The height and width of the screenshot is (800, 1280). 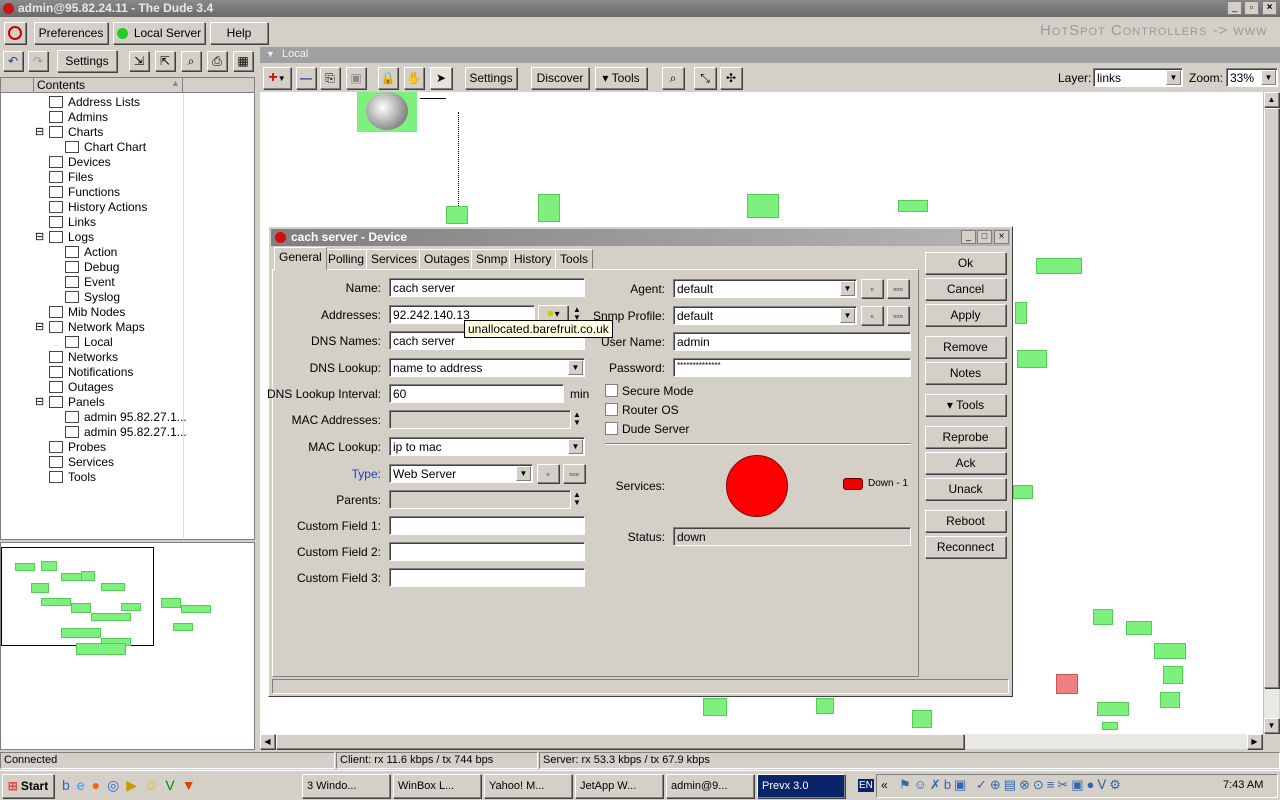 What do you see at coordinates (487, 551) in the screenshot?
I see `custom2-field` at bounding box center [487, 551].